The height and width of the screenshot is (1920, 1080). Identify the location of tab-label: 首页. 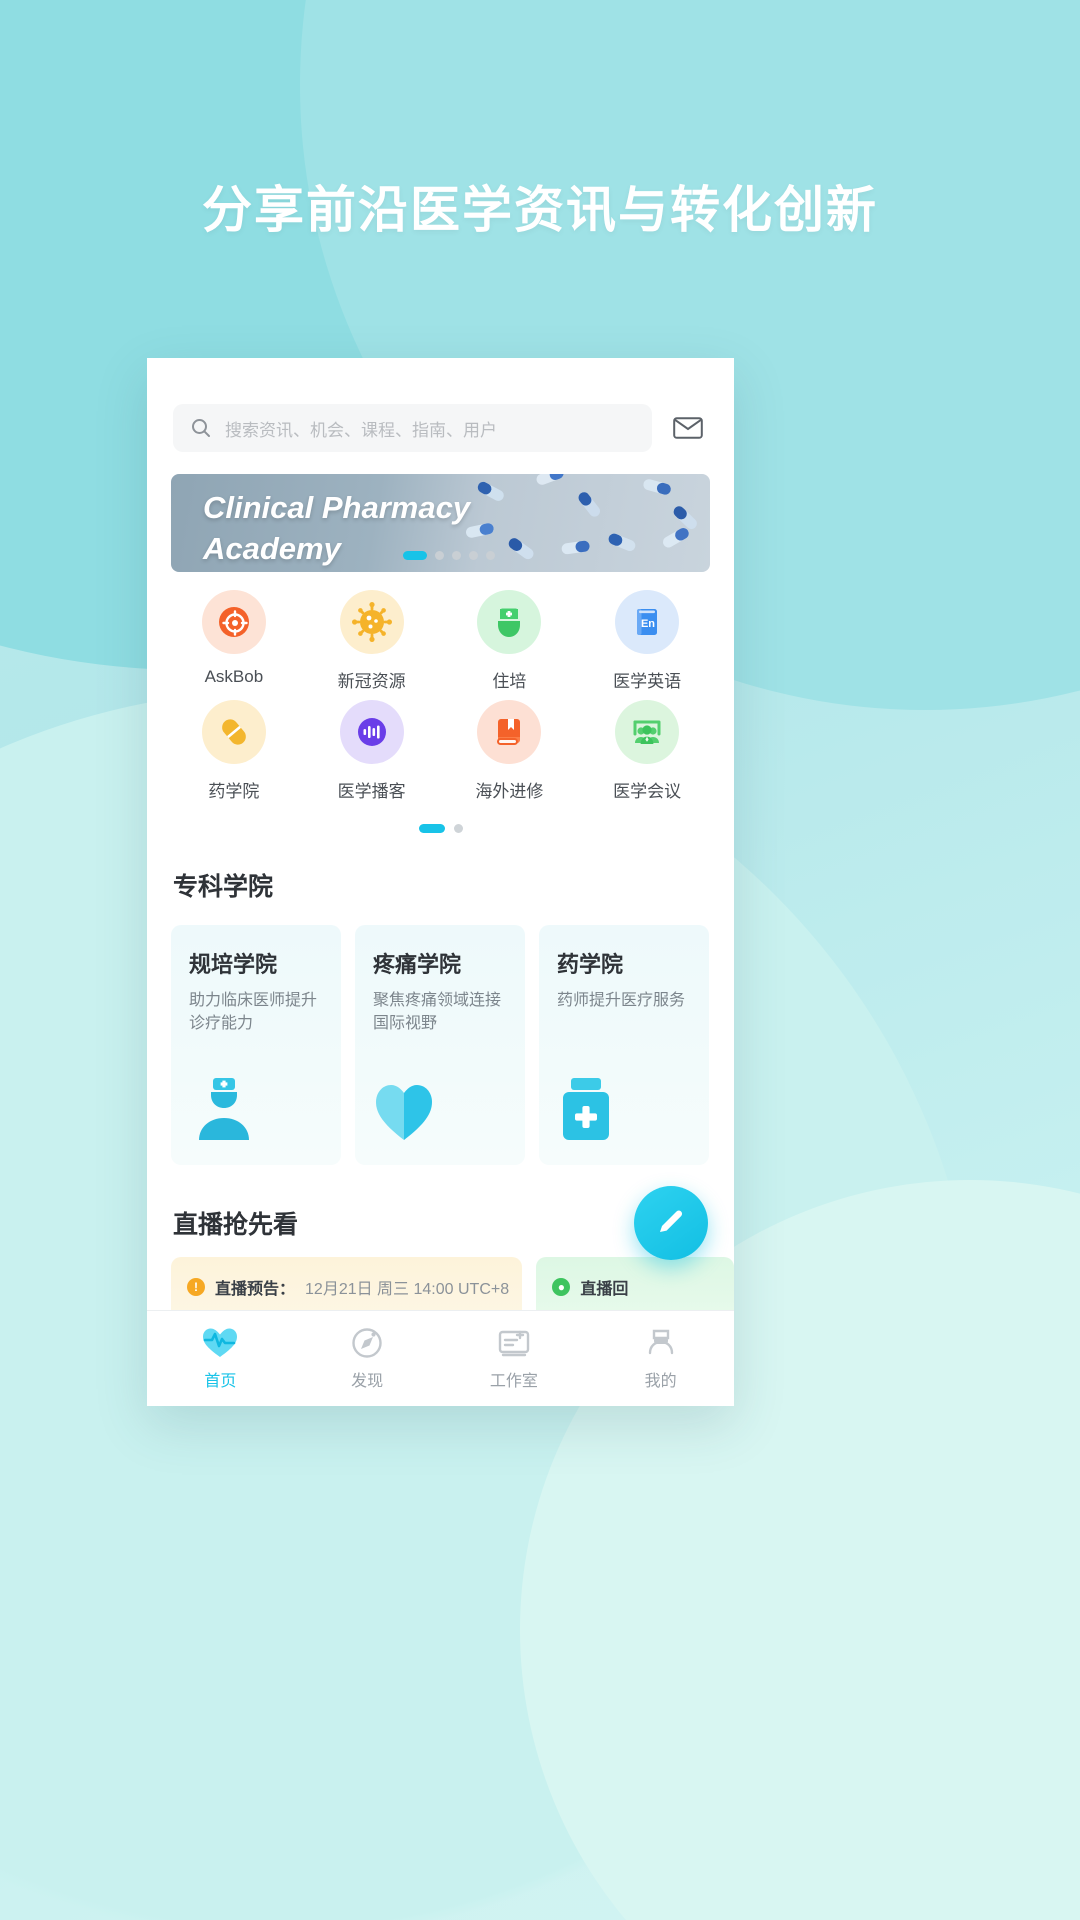
(220, 1381).